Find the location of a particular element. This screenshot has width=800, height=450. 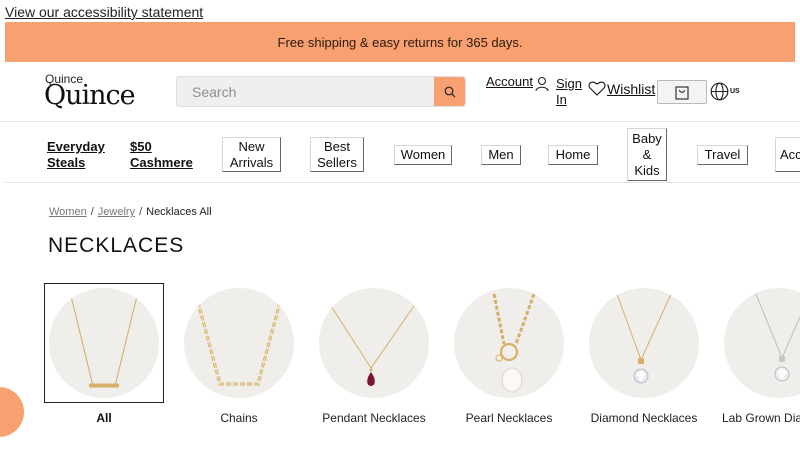

nav-button-new-arrivals: New Arrivals is located at coordinates (251, 154).